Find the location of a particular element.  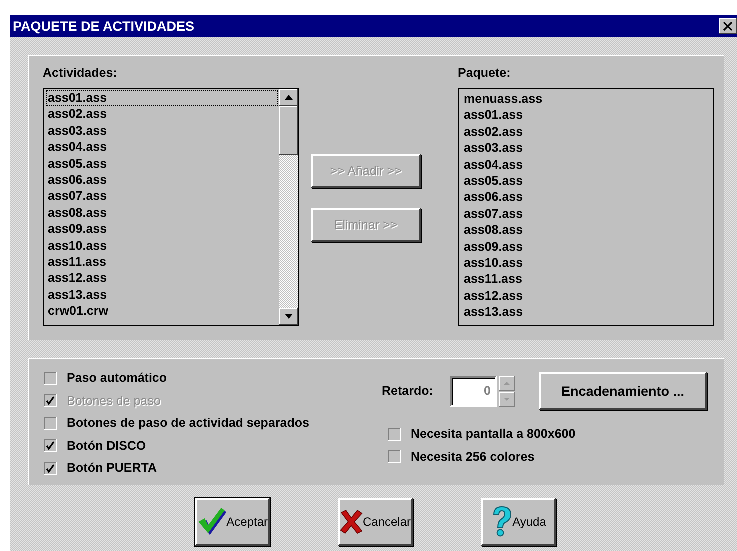

checkmark-icon is located at coordinates (212, 522).